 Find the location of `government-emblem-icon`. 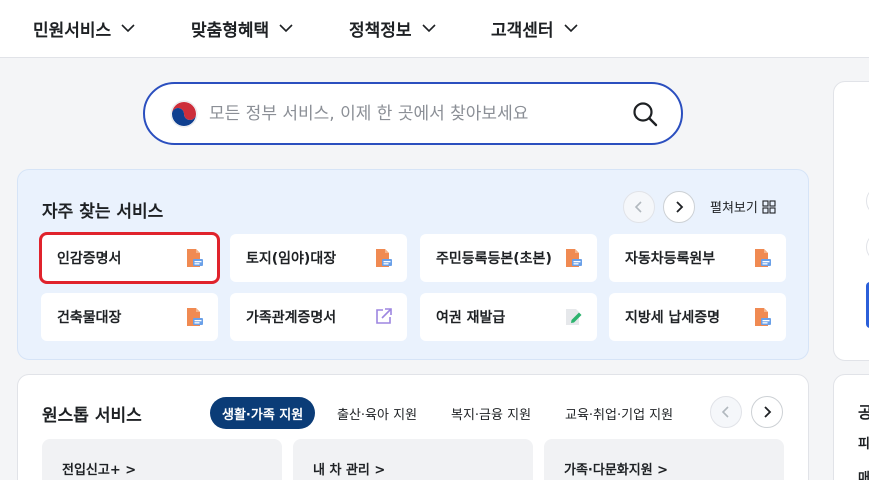

government-emblem-icon is located at coordinates (184, 114).